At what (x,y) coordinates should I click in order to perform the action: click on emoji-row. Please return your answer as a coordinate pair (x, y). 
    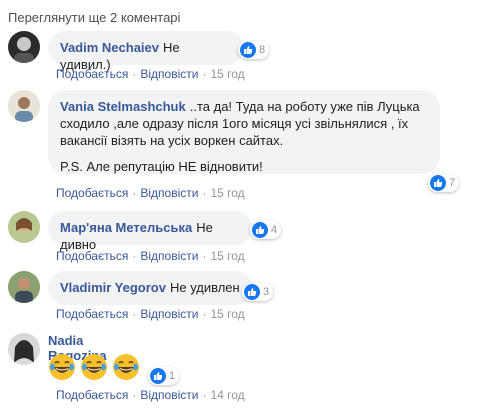
    Looking at the image, I should click on (96, 367).